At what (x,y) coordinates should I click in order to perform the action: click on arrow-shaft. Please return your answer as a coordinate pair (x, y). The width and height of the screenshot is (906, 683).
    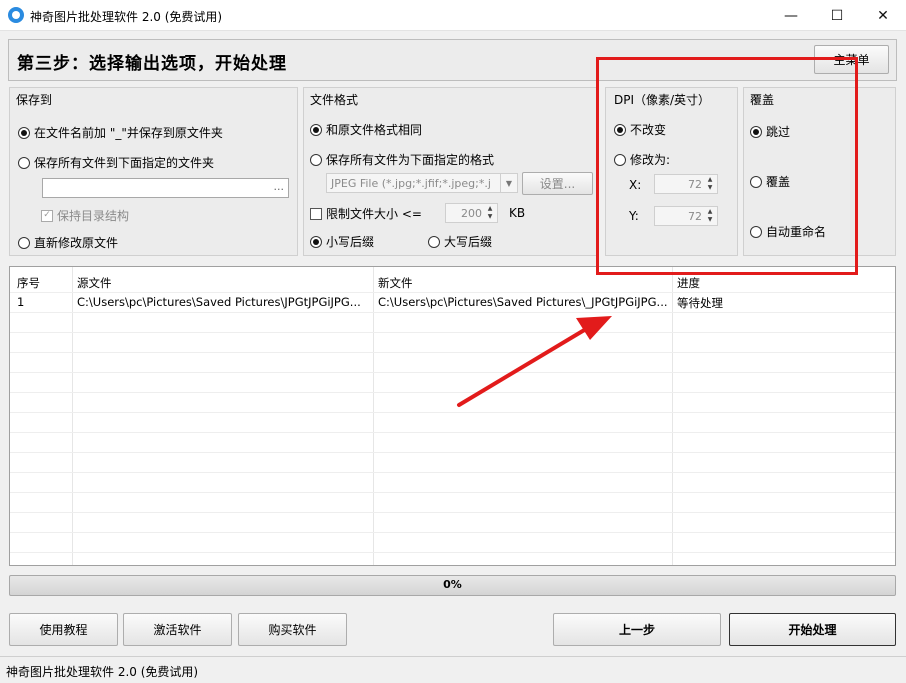
    Looking at the image, I should click on (522, 367).